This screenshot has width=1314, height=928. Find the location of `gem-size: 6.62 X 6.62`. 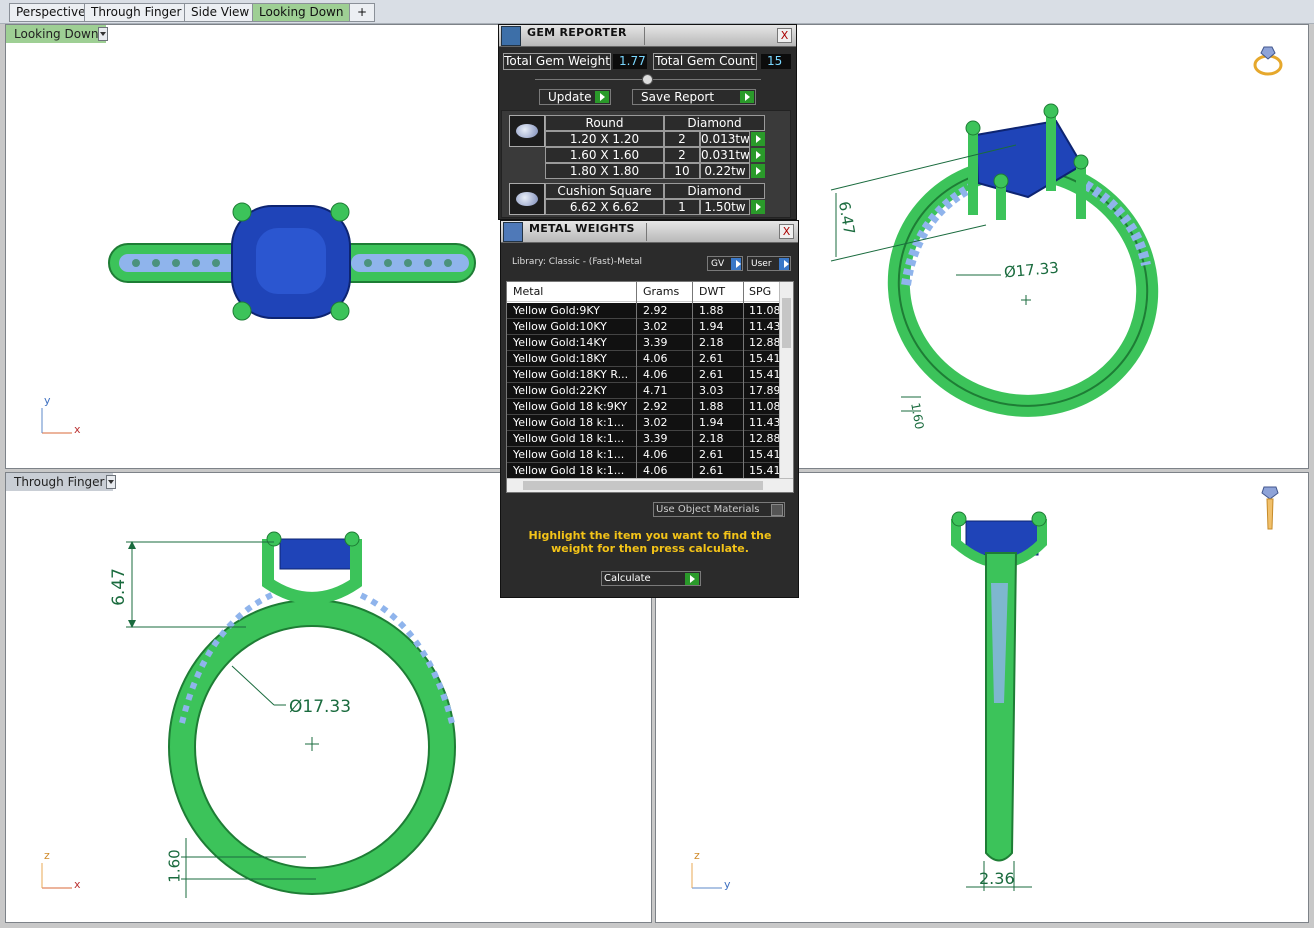

gem-size: 6.62 X 6.62 is located at coordinates (604, 207).